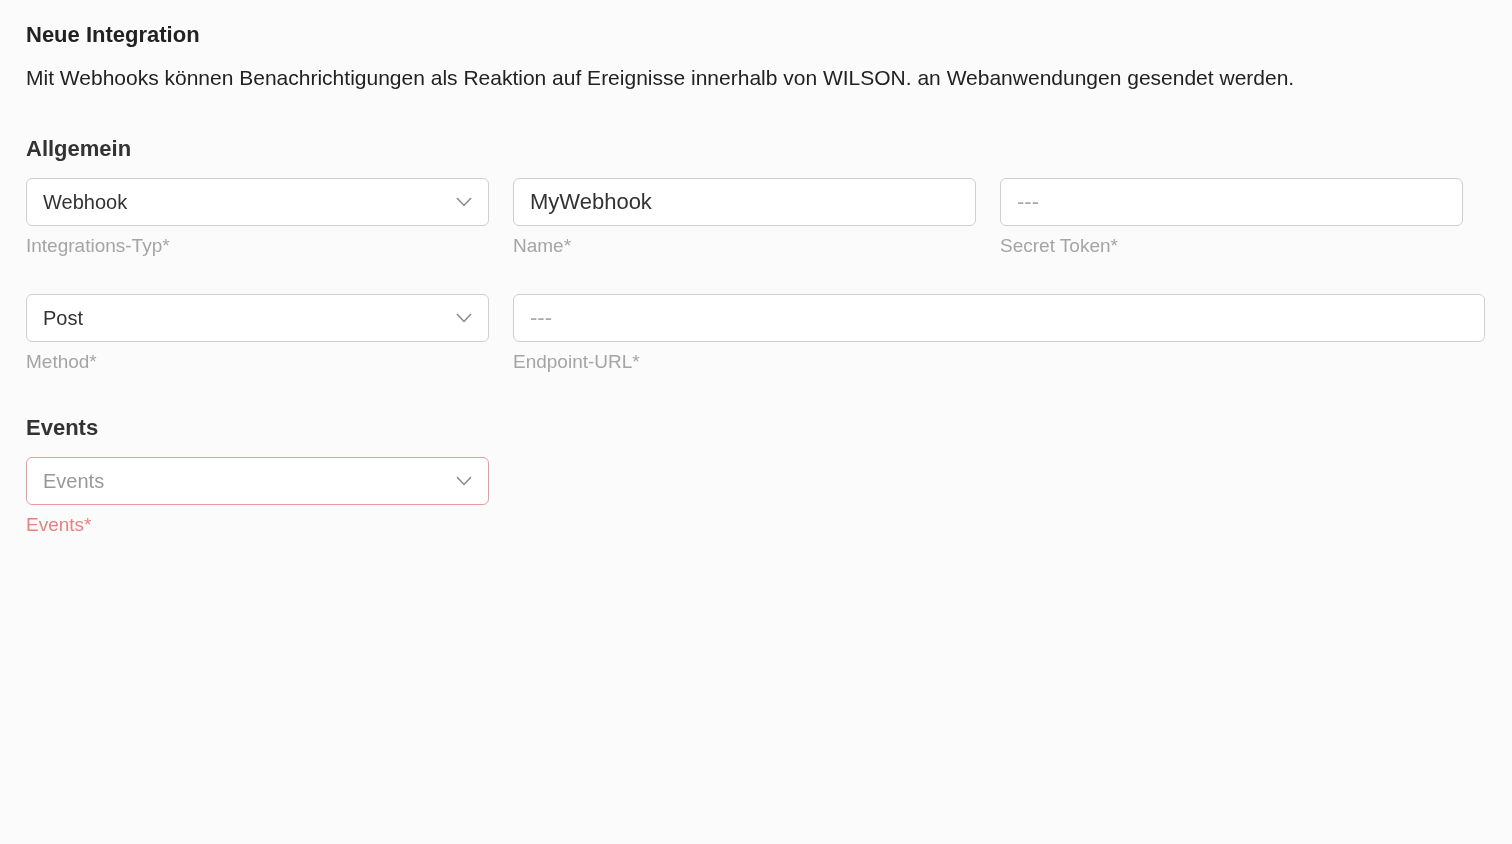 This screenshot has width=1512, height=844. I want to click on field-label: Integrations-Typ*, so click(98, 246).